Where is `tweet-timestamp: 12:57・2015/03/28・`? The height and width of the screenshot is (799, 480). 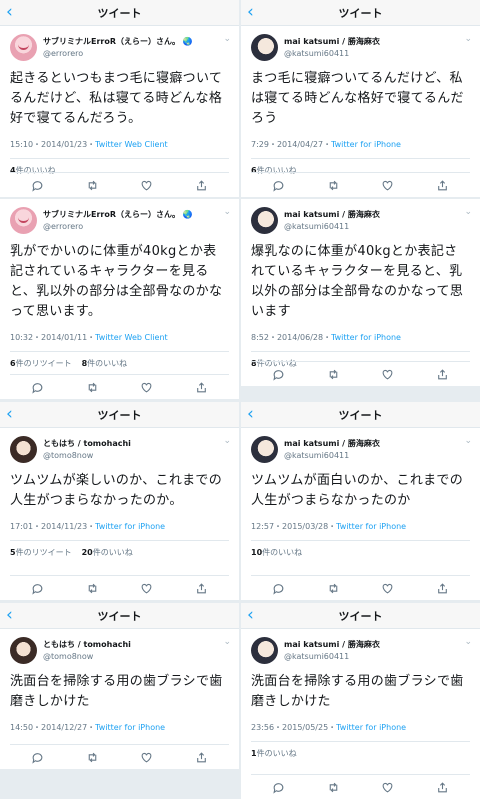 tweet-timestamp: 12:57・2015/03/28・ is located at coordinates (294, 526).